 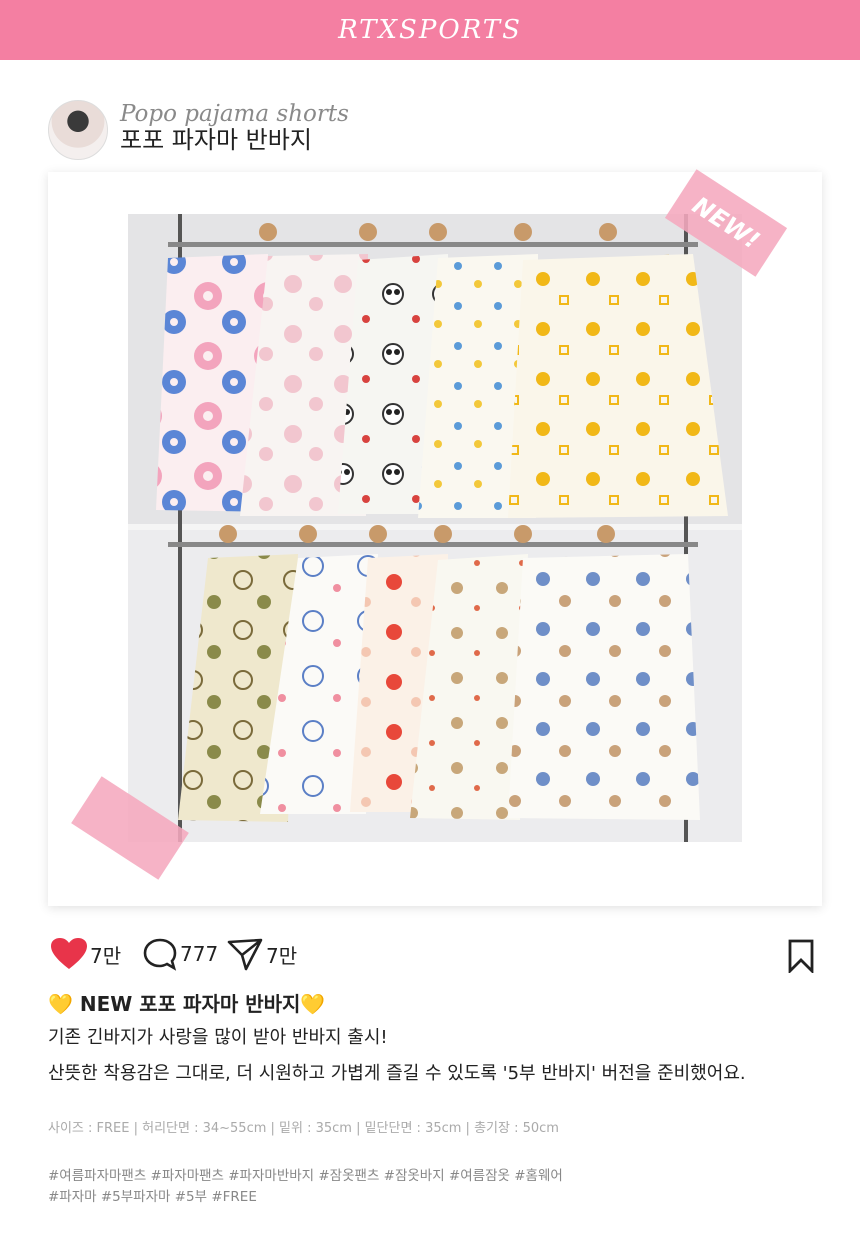 I want to click on avatar, so click(x=78, y=130).